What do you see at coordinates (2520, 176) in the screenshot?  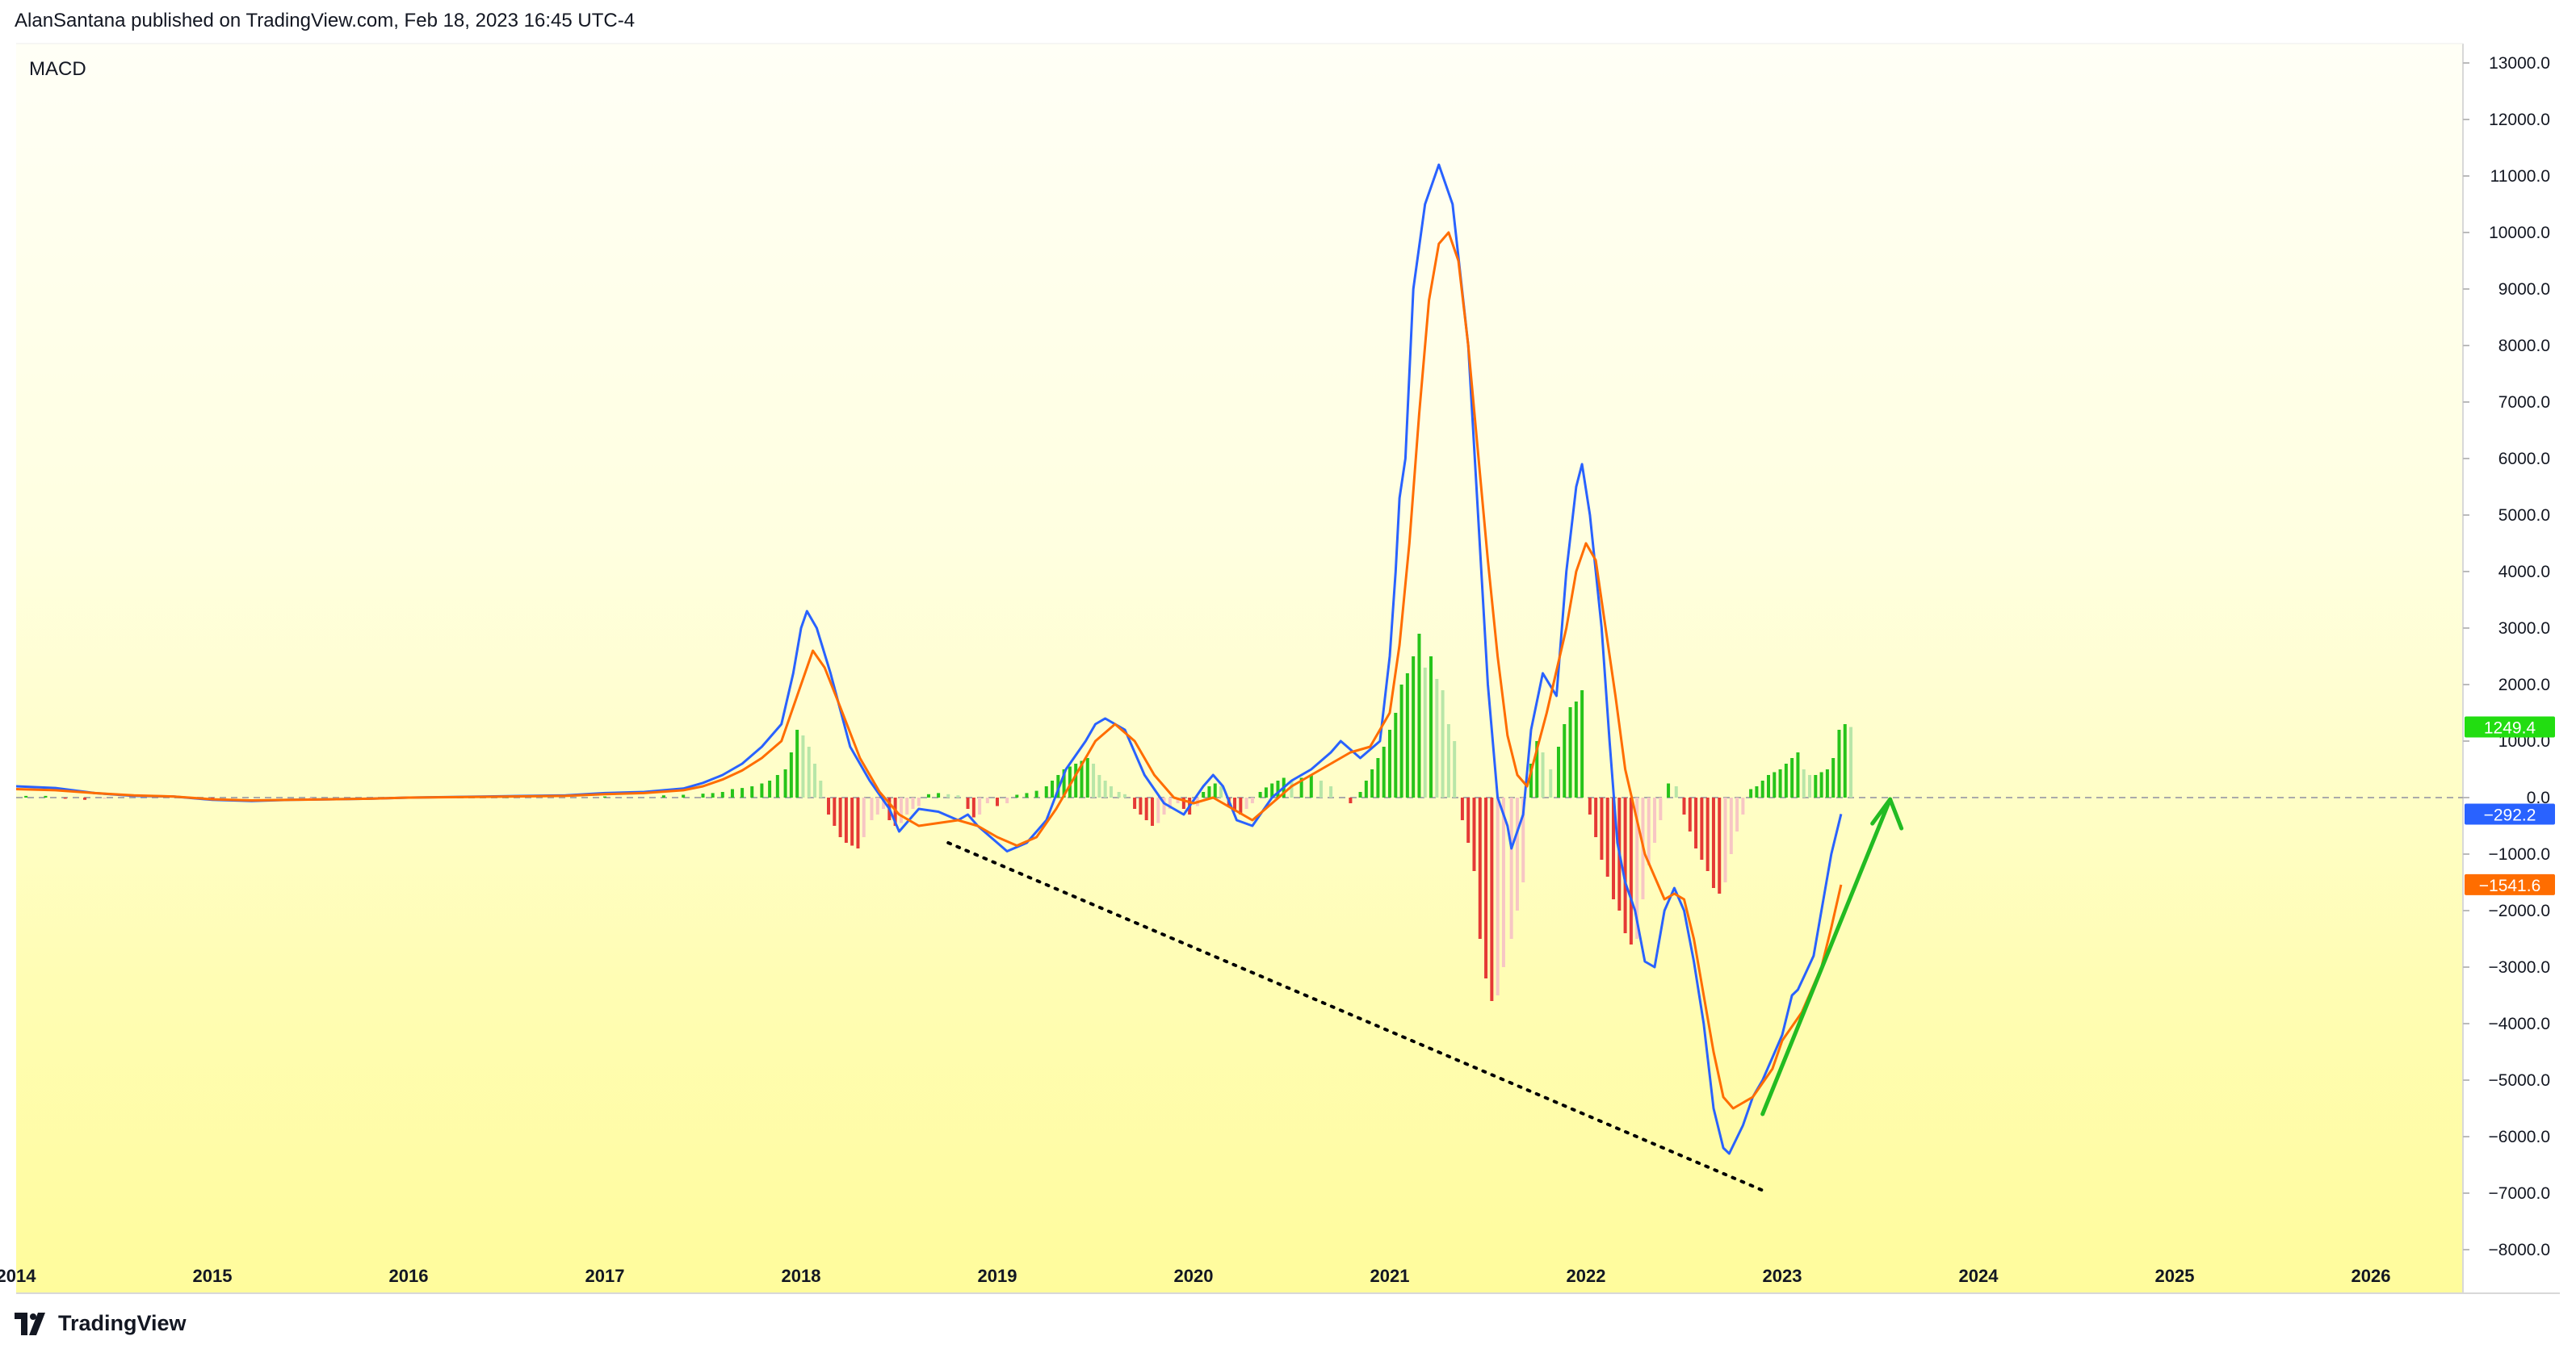 I see `y-tick-label: 11000.0` at bounding box center [2520, 176].